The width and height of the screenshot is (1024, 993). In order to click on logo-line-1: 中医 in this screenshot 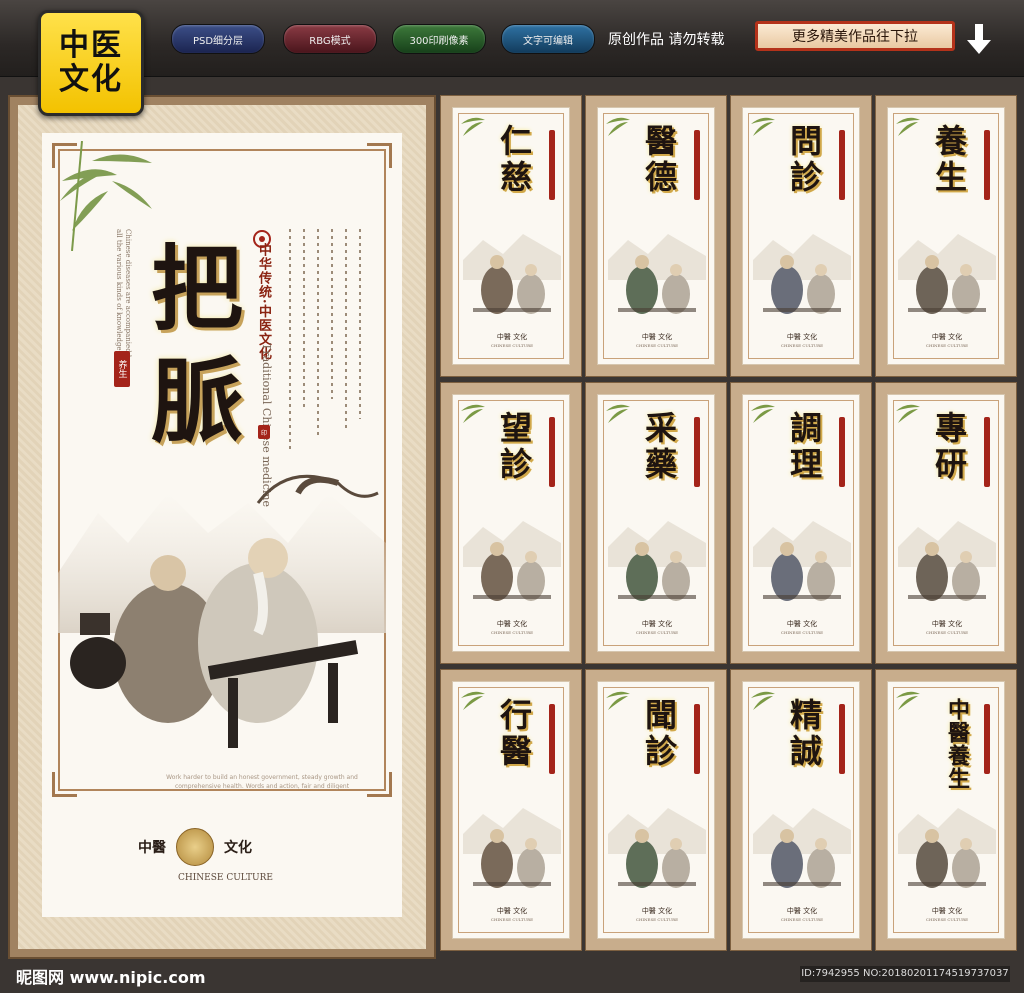, I will do `click(91, 45)`.